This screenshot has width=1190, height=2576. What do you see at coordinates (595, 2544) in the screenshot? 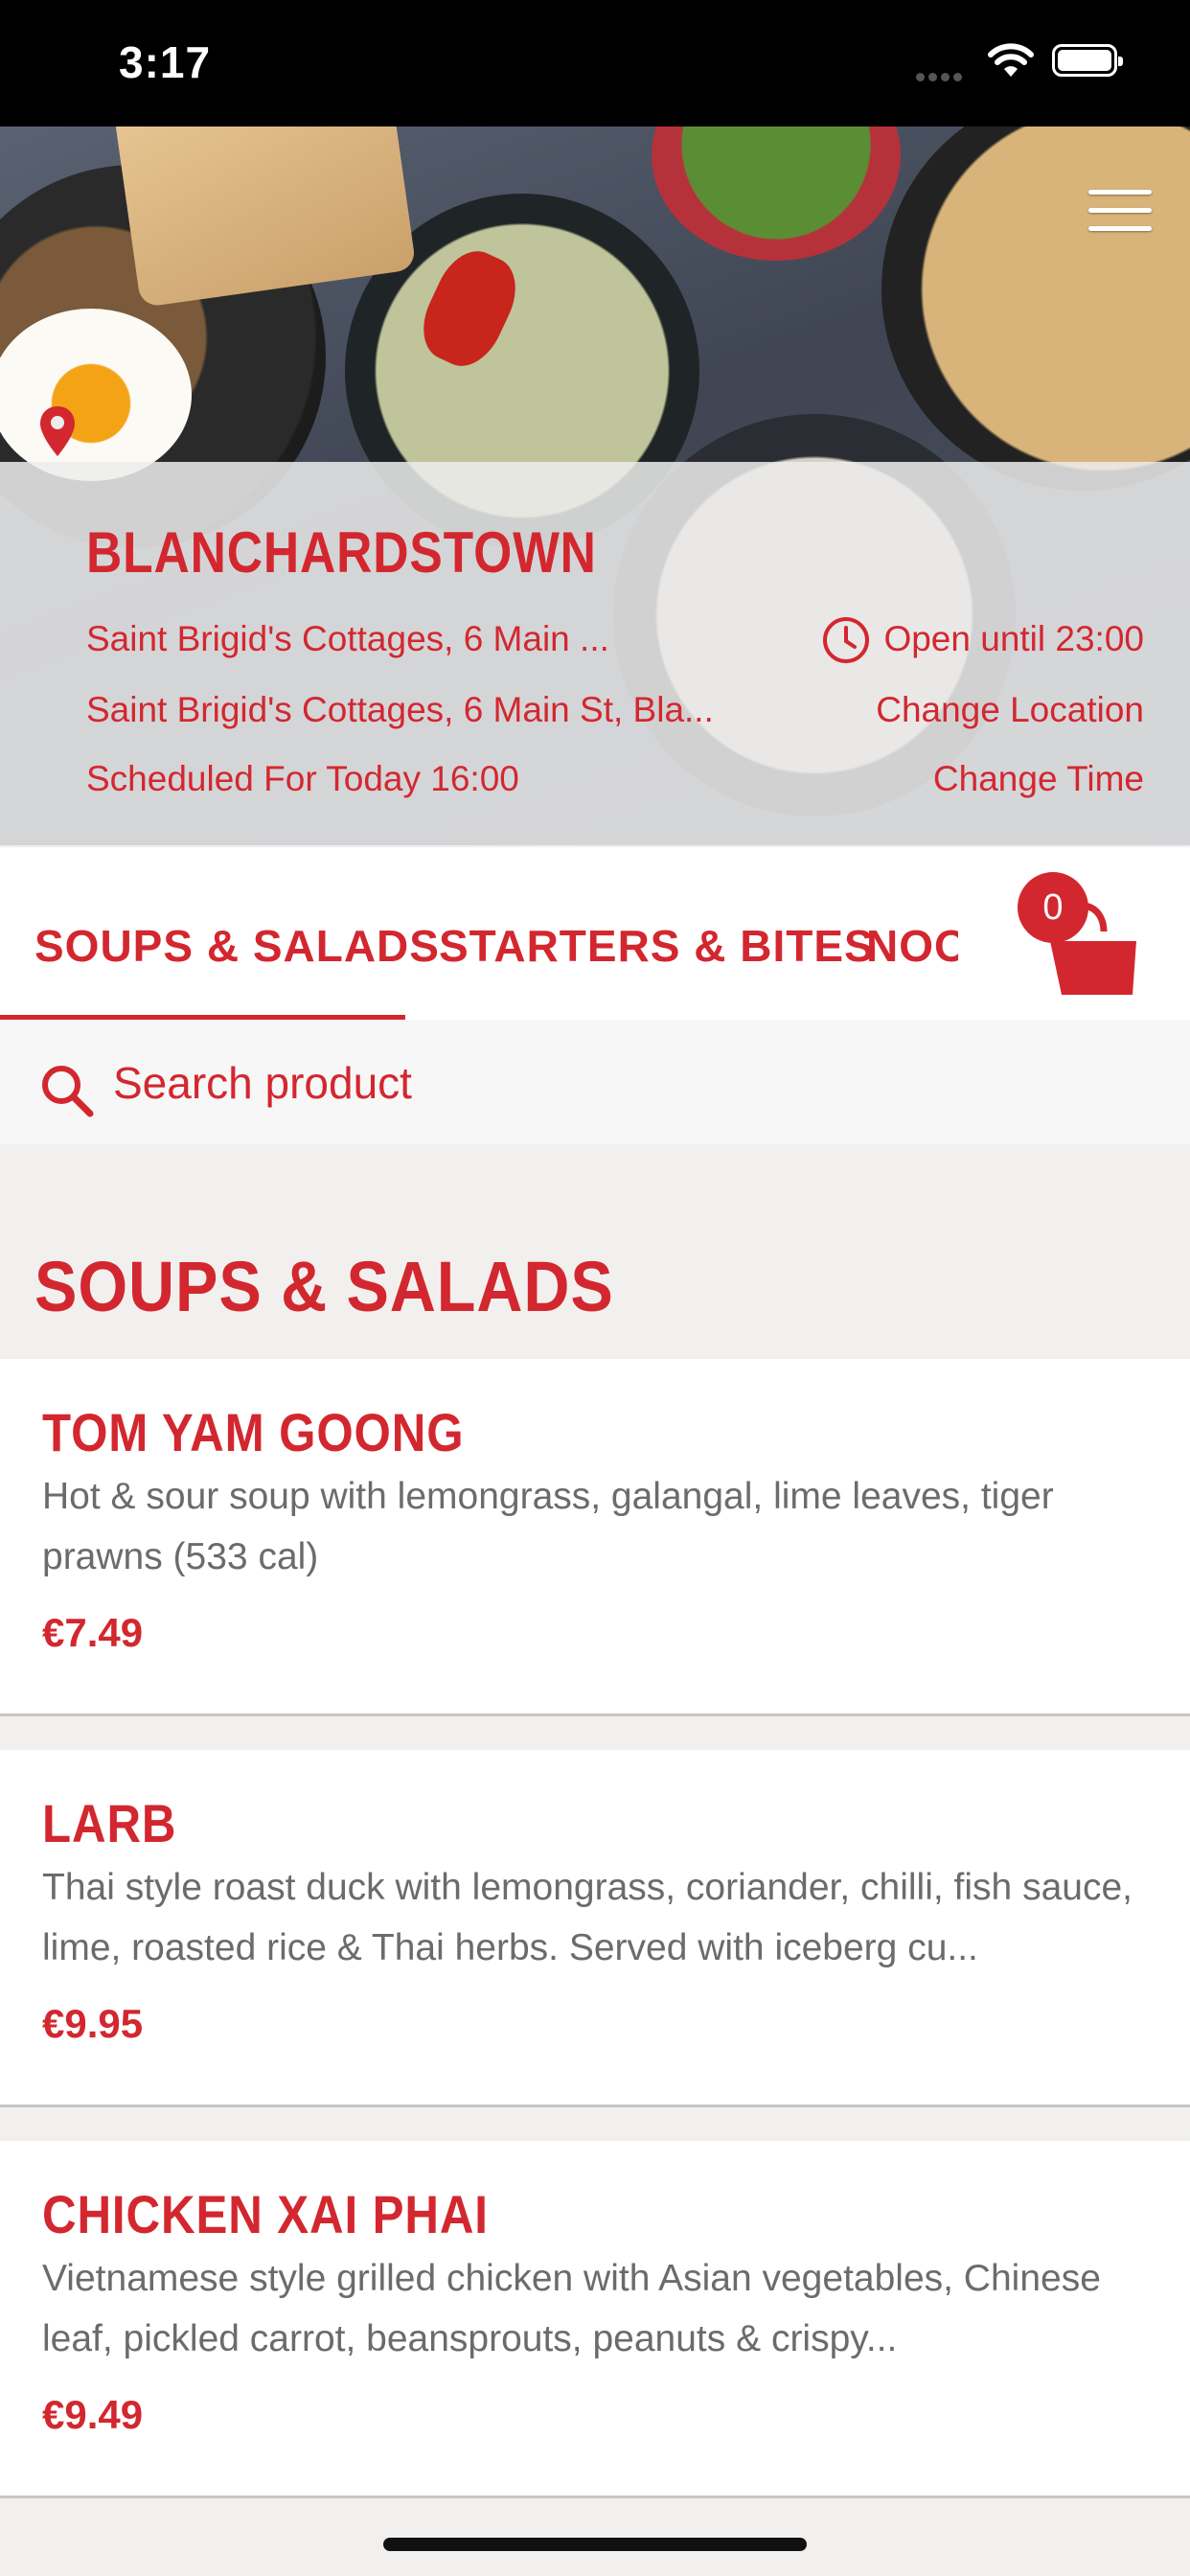
I see `home-indicator` at bounding box center [595, 2544].